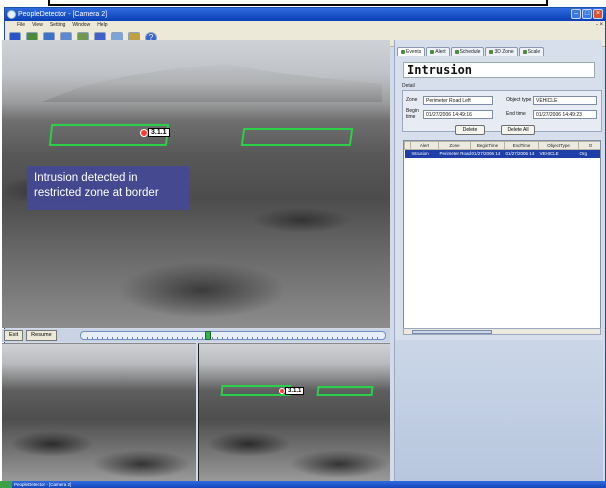 This screenshot has width=606, height=488. What do you see at coordinates (491, 51) in the screenshot?
I see `zone-icon` at bounding box center [491, 51].